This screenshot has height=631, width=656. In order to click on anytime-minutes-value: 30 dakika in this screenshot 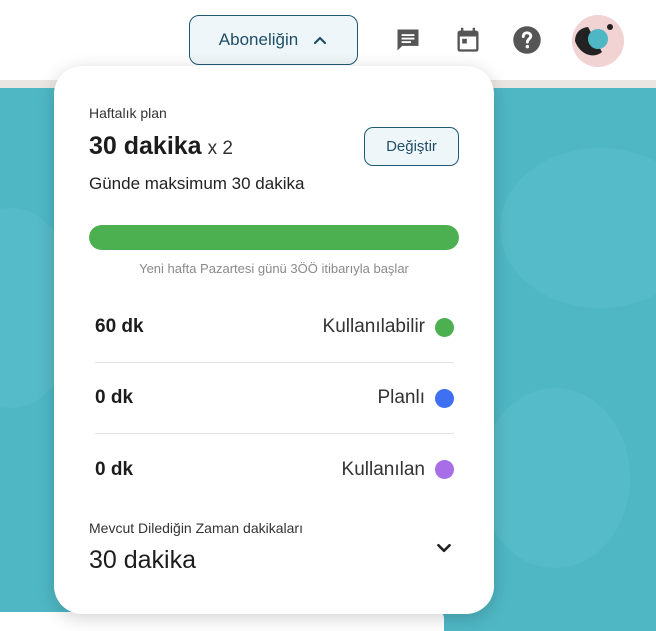, I will do `click(143, 560)`.